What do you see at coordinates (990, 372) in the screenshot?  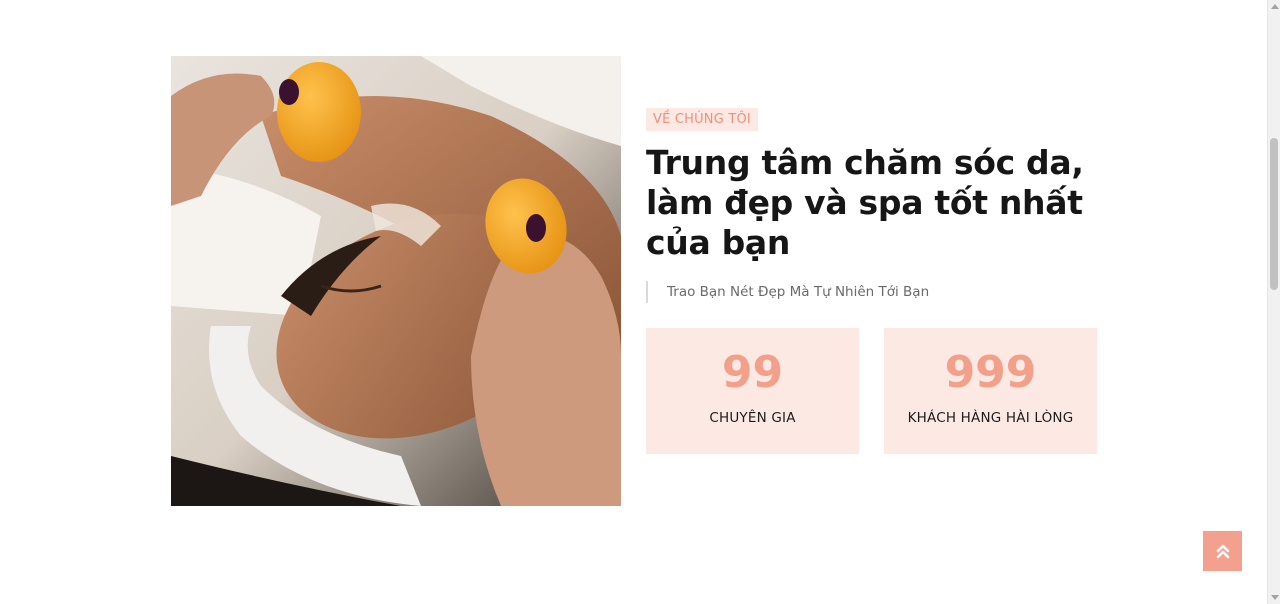 I see `stat-value: 999` at bounding box center [990, 372].